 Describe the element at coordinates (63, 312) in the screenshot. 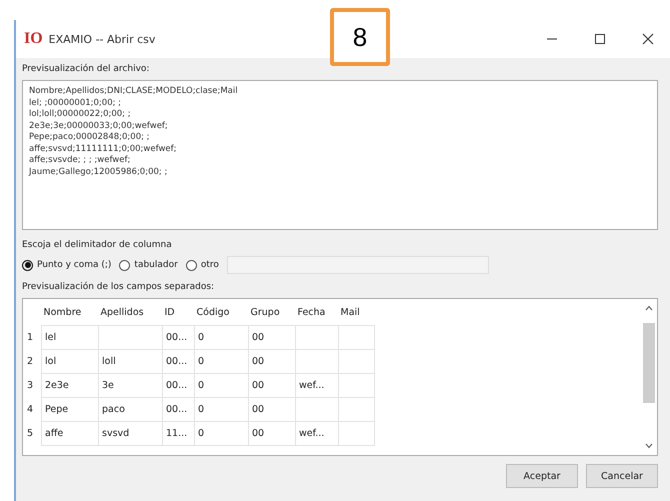

I see `column-header: Nombre` at that location.